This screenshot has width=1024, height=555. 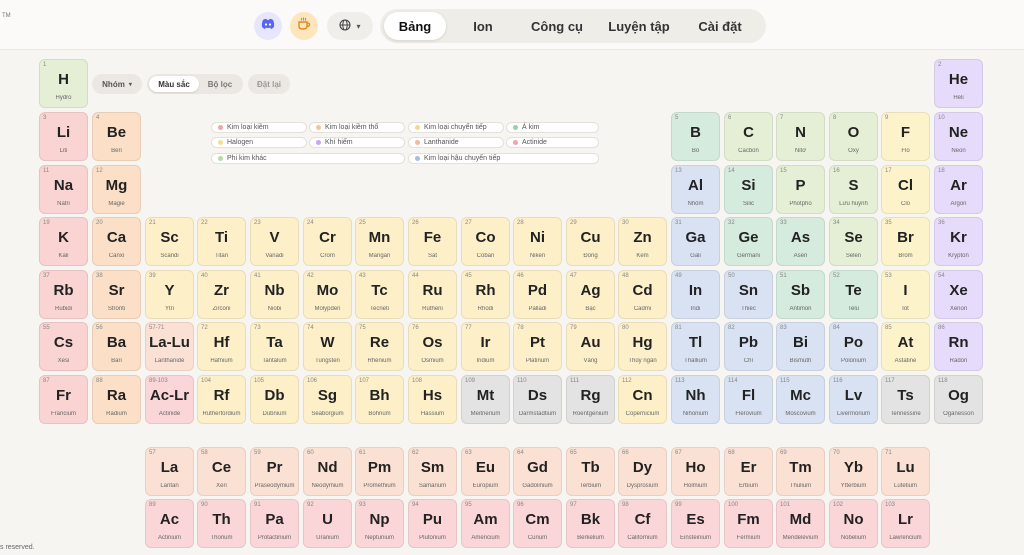 I want to click on element-cell: 29 Cu Đồng, so click(x=590, y=241).